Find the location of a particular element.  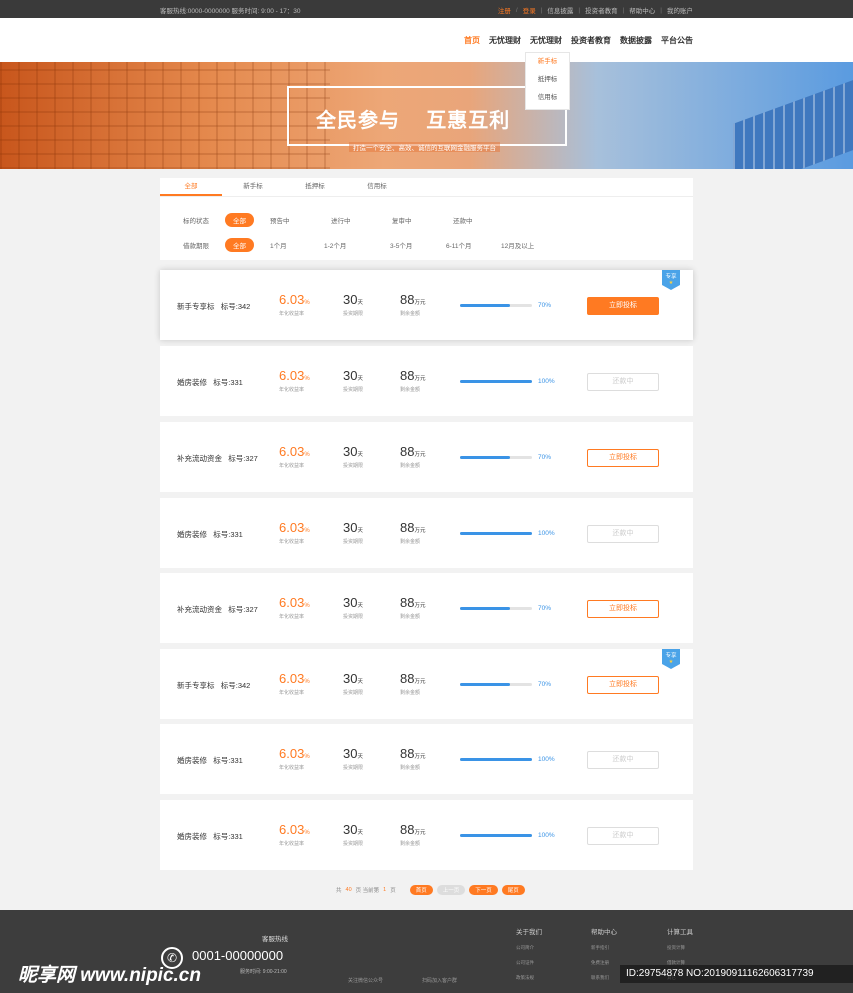

watermark-id: ID:29754878 NO:20190911162606317739 is located at coordinates (736, 974).